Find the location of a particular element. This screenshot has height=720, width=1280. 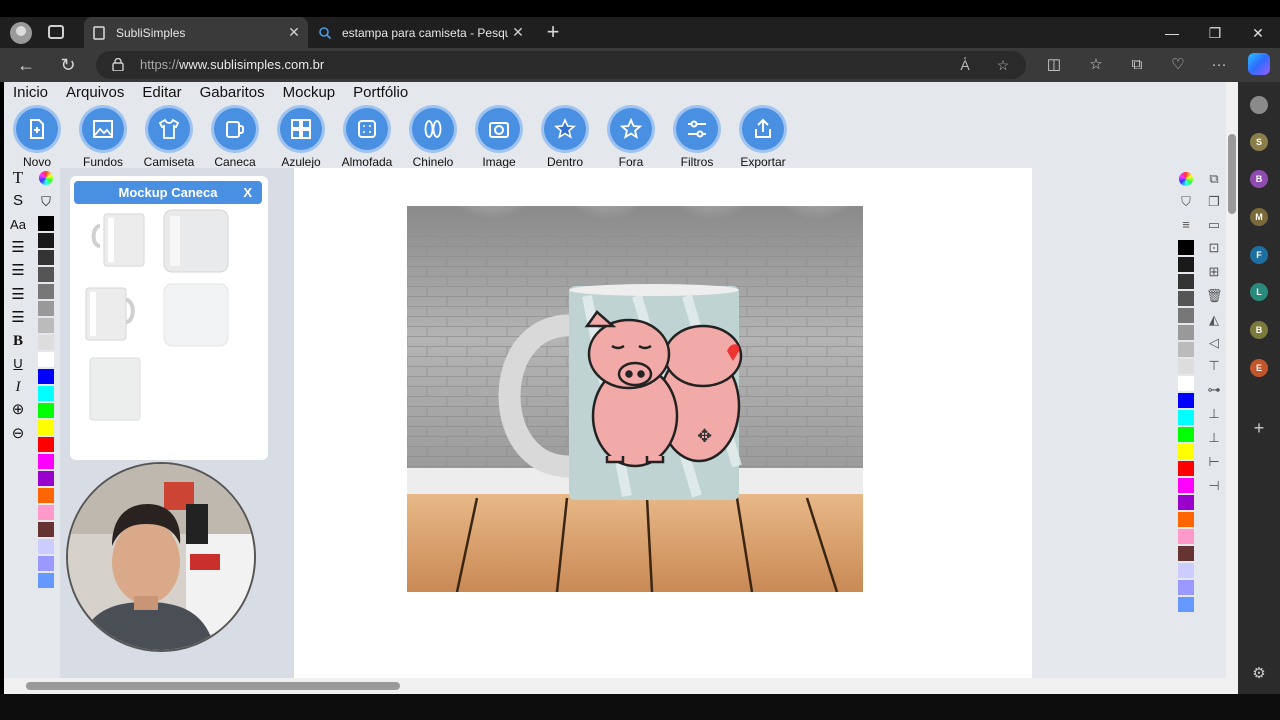

align-right-obj-icon: ⊣ is located at coordinates (1214, 486).